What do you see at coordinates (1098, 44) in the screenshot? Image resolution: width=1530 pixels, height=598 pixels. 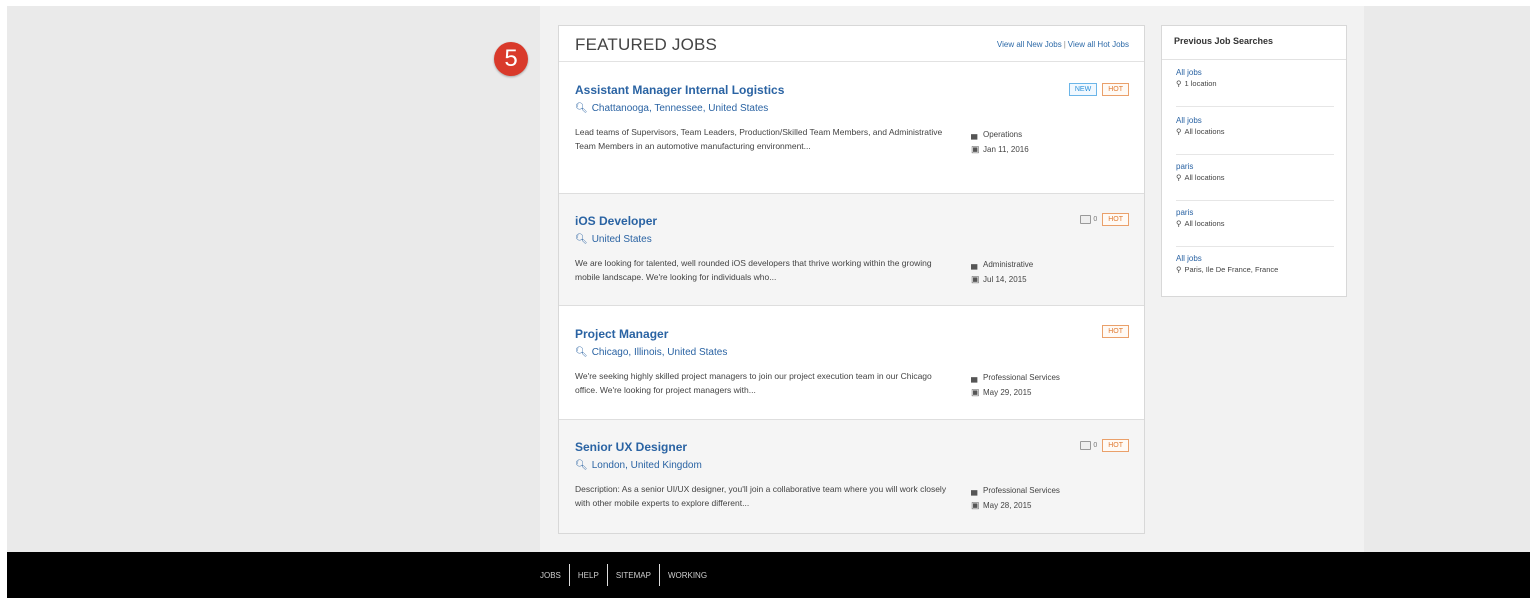 I see `view-hot-jobs-link: View all Hot Jobs` at bounding box center [1098, 44].